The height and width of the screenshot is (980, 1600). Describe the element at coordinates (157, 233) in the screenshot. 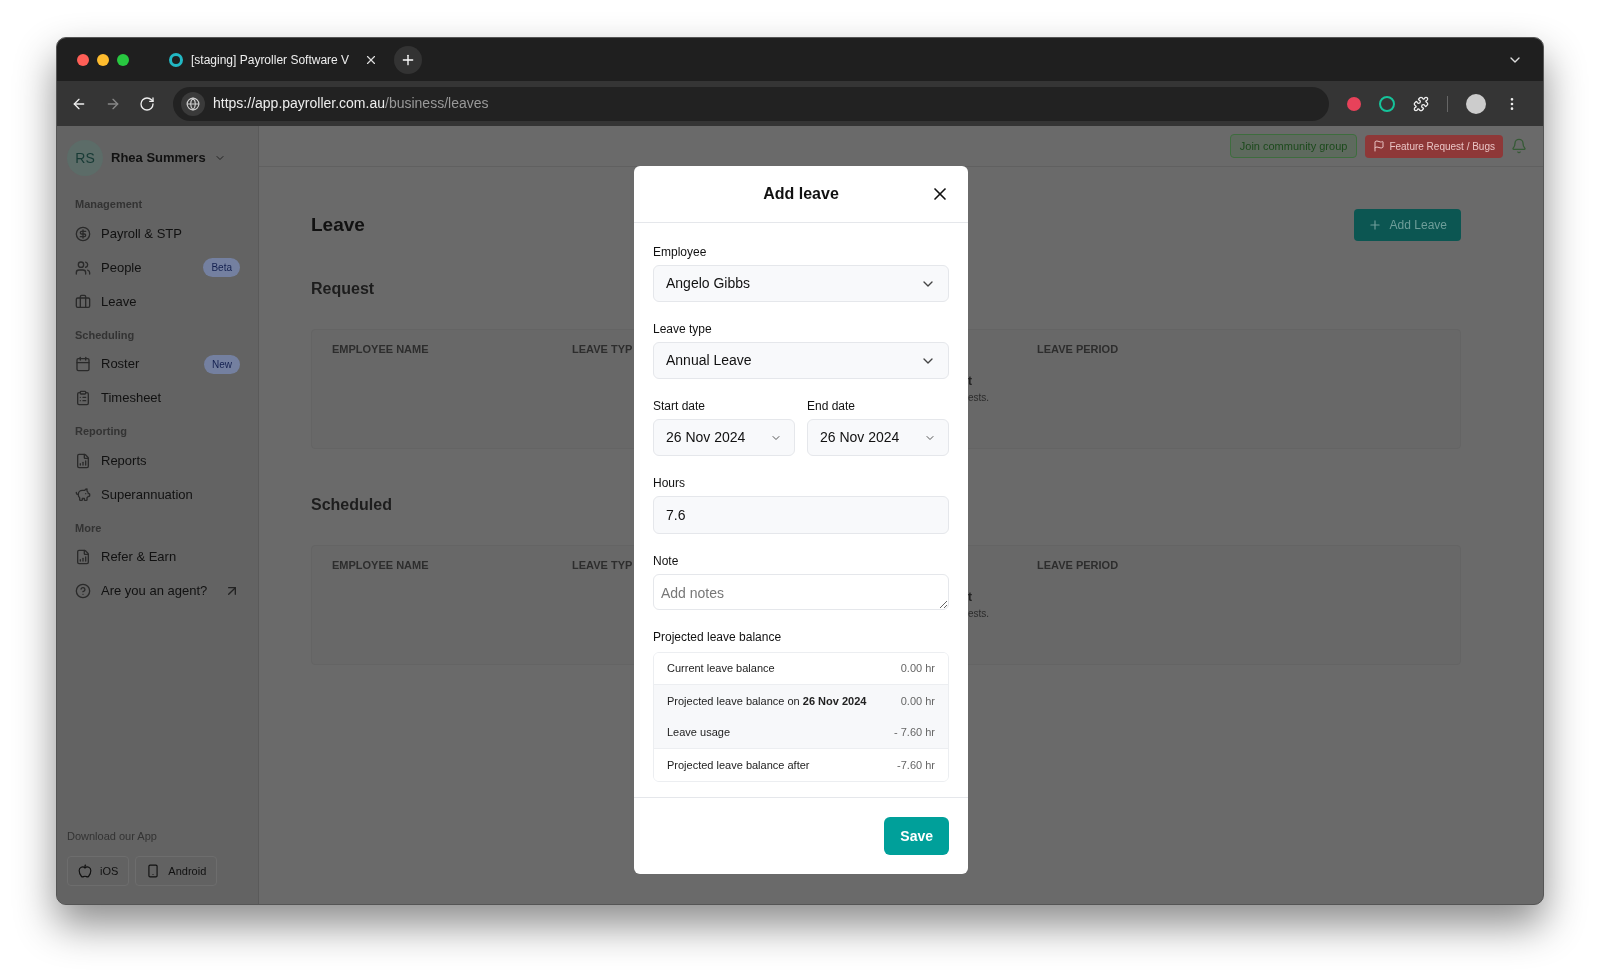

I see `sidebar-item: Payroll & STP` at that location.